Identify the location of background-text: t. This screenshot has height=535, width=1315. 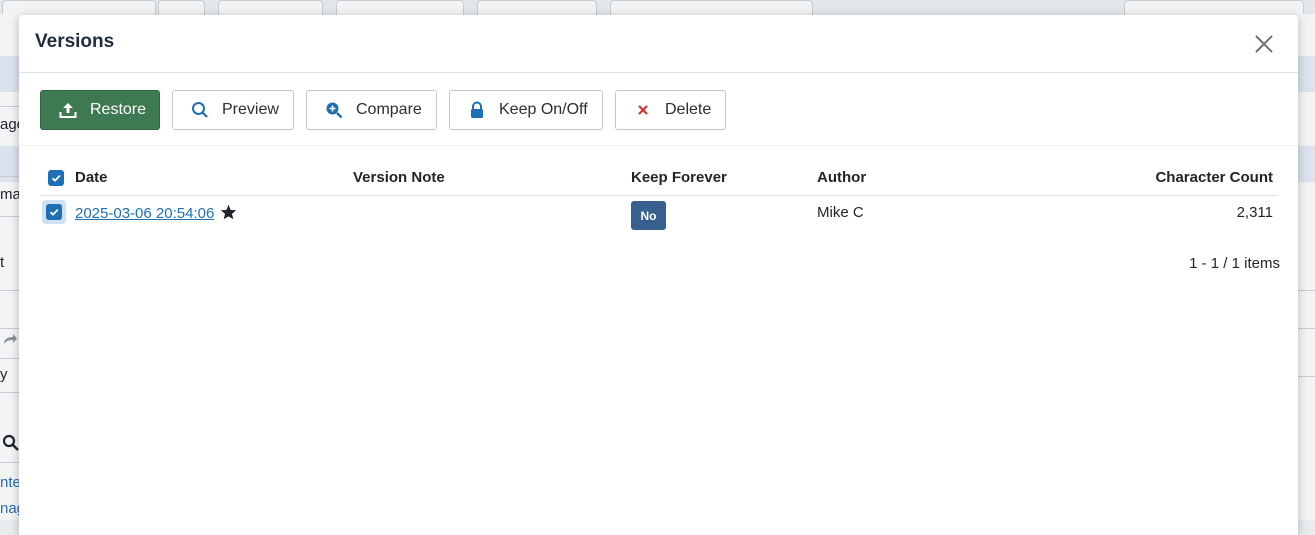
(2, 262).